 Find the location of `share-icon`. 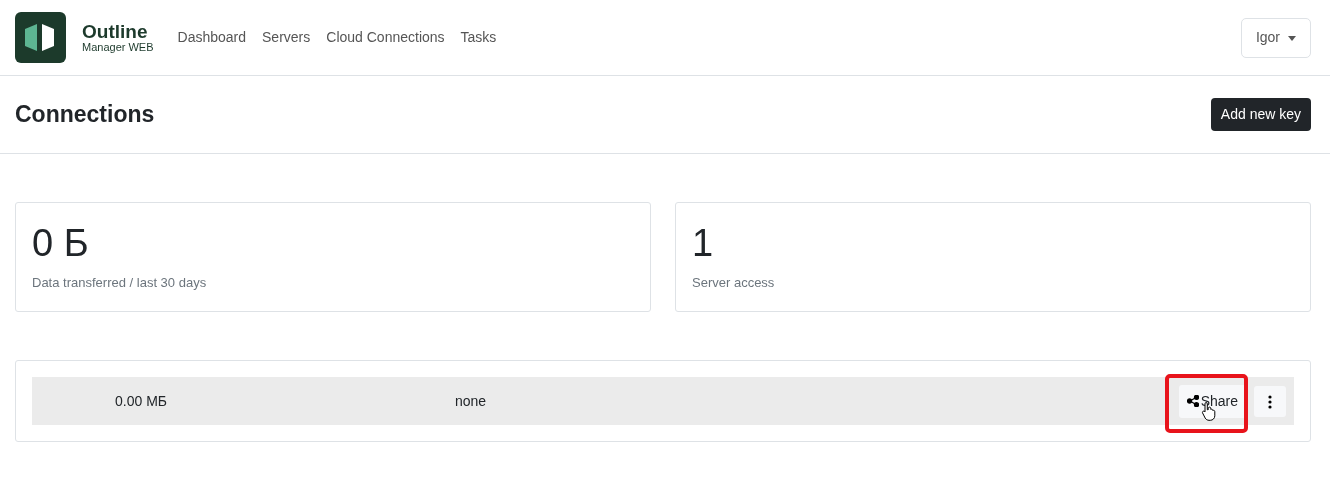

share-icon is located at coordinates (1192, 401).